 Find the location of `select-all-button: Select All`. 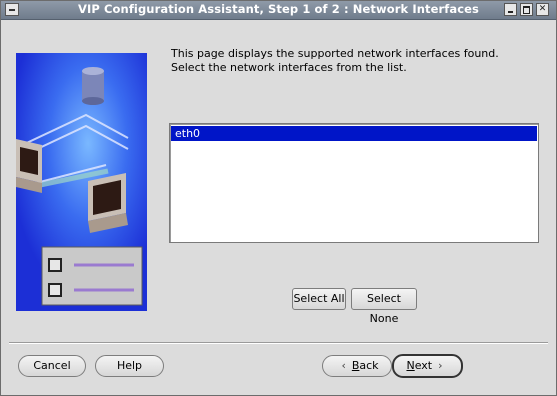

select-all-button: Select All is located at coordinates (319, 299).